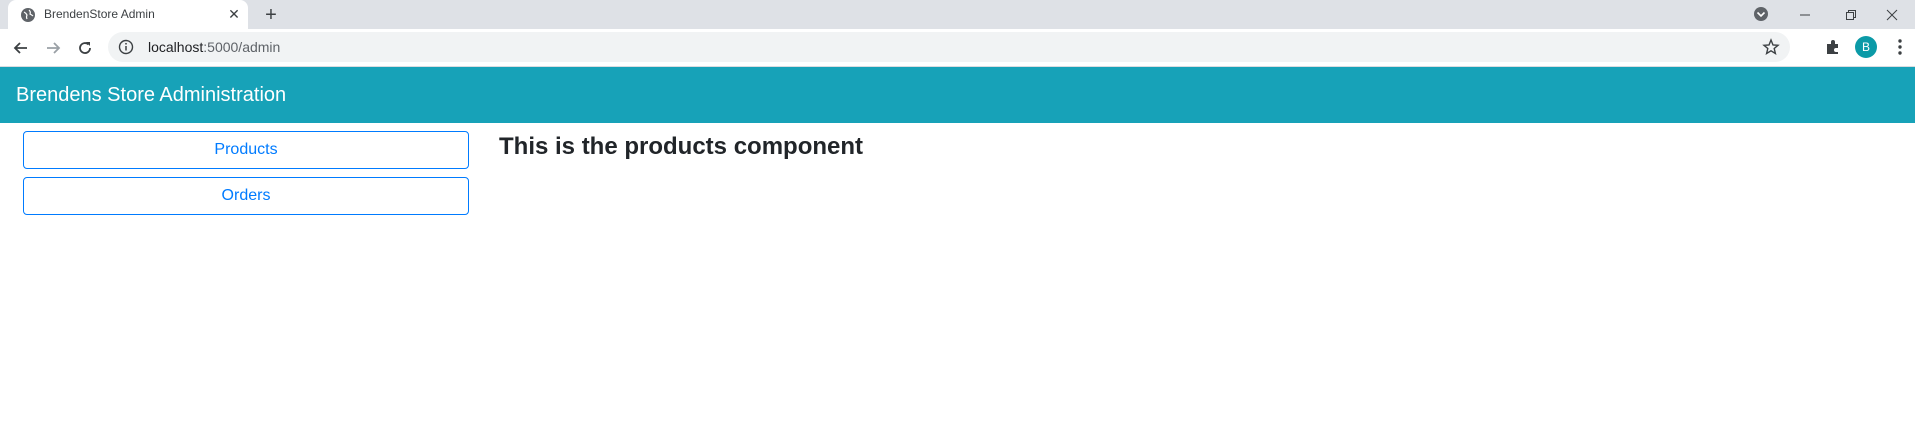 The height and width of the screenshot is (423, 1915). What do you see at coordinates (1900, 47) in the screenshot?
I see `kebab-menu-icon` at bounding box center [1900, 47].